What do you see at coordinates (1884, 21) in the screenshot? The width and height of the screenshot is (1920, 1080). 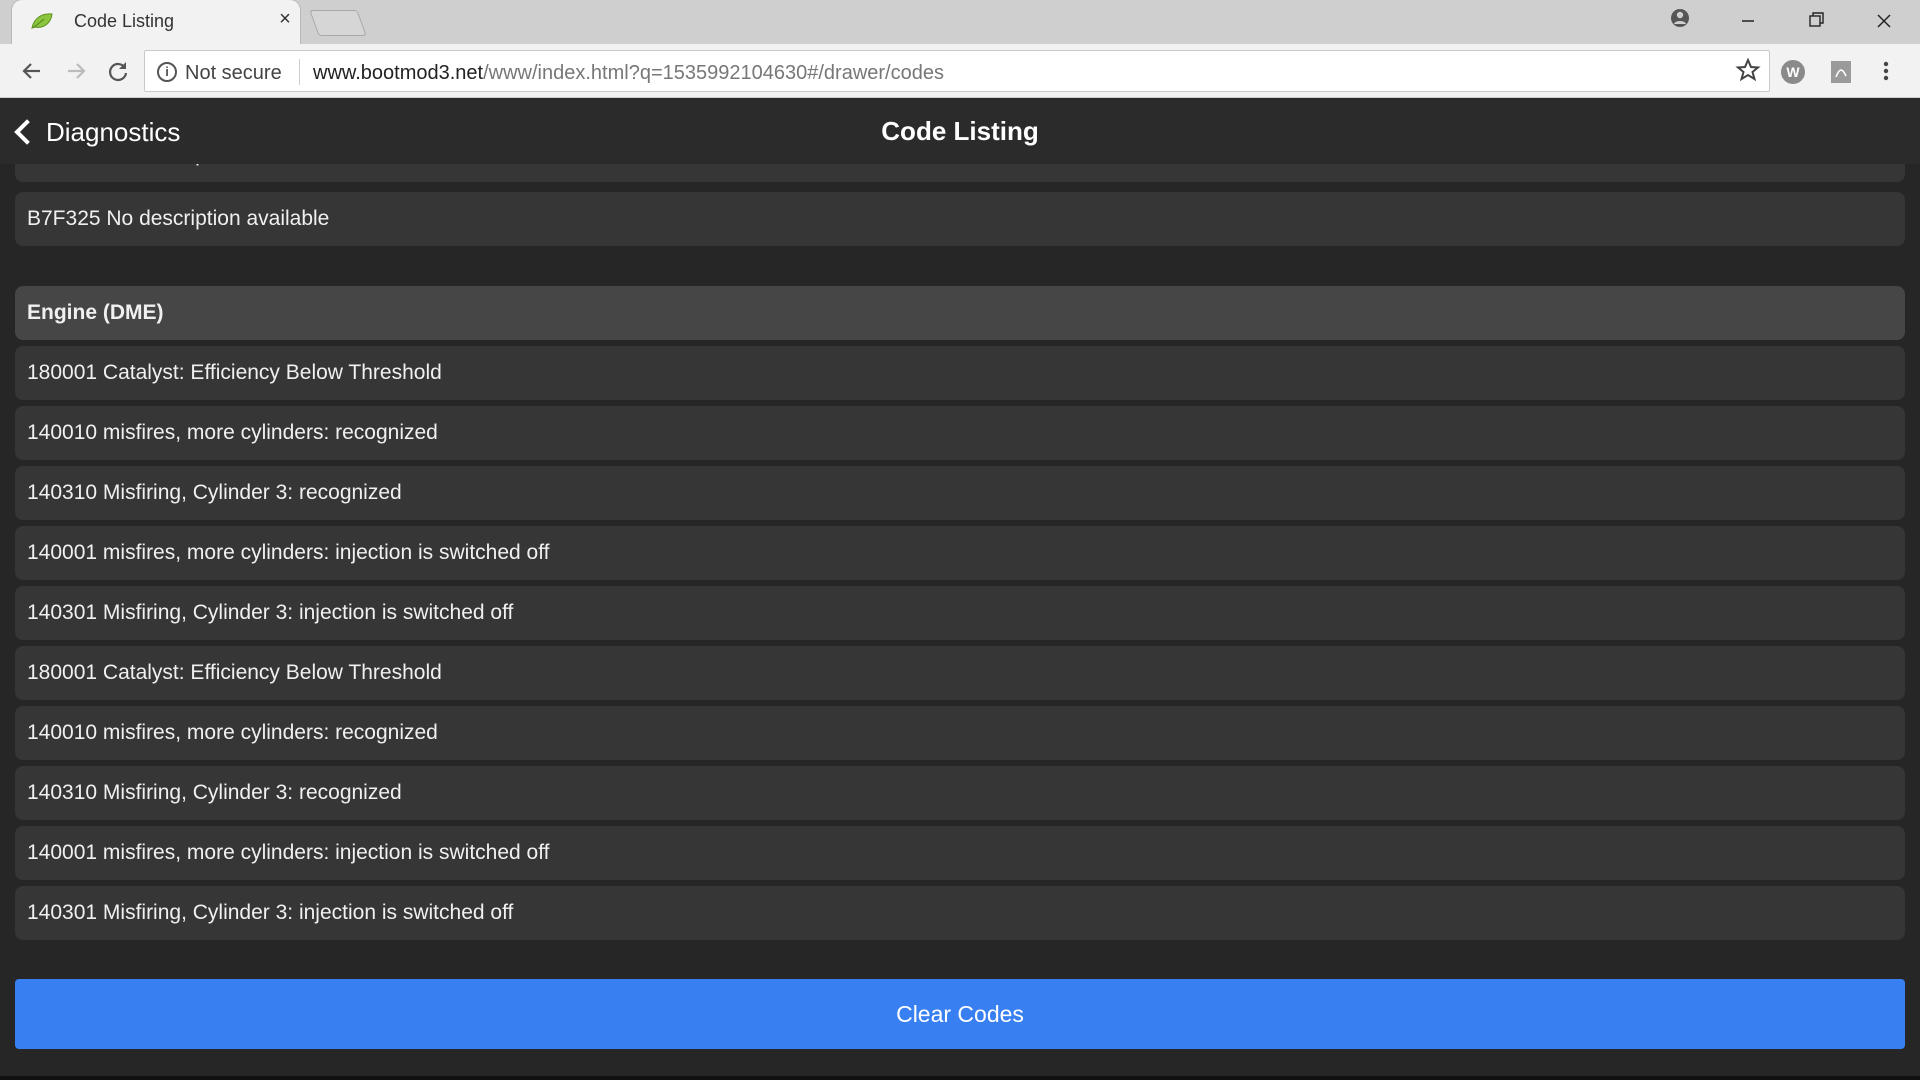 I see `close-window-icon` at bounding box center [1884, 21].